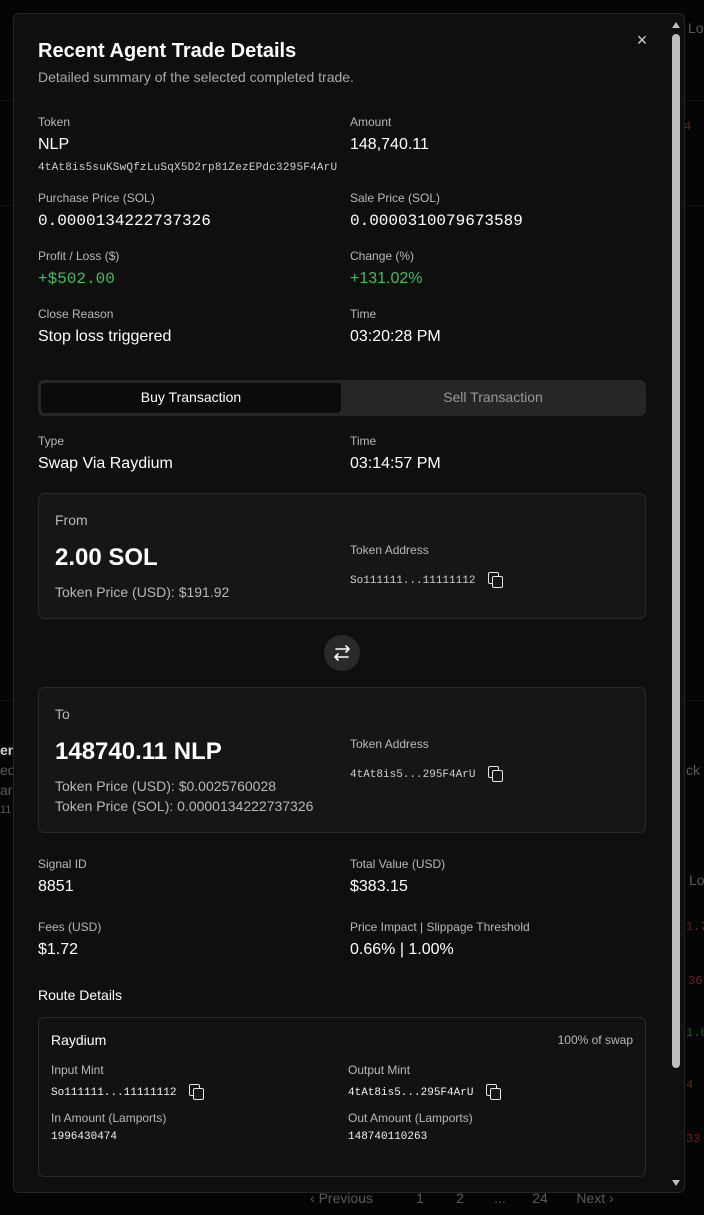  What do you see at coordinates (191, 398) in the screenshot?
I see `tab-buy-transaction: Buy Transaction` at bounding box center [191, 398].